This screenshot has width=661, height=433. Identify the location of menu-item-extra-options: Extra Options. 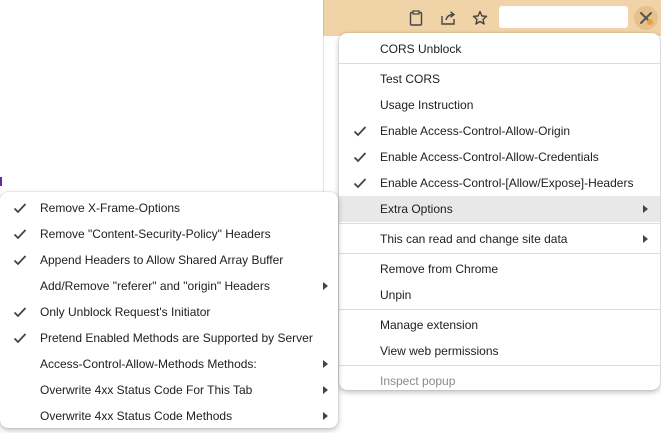
(499, 209).